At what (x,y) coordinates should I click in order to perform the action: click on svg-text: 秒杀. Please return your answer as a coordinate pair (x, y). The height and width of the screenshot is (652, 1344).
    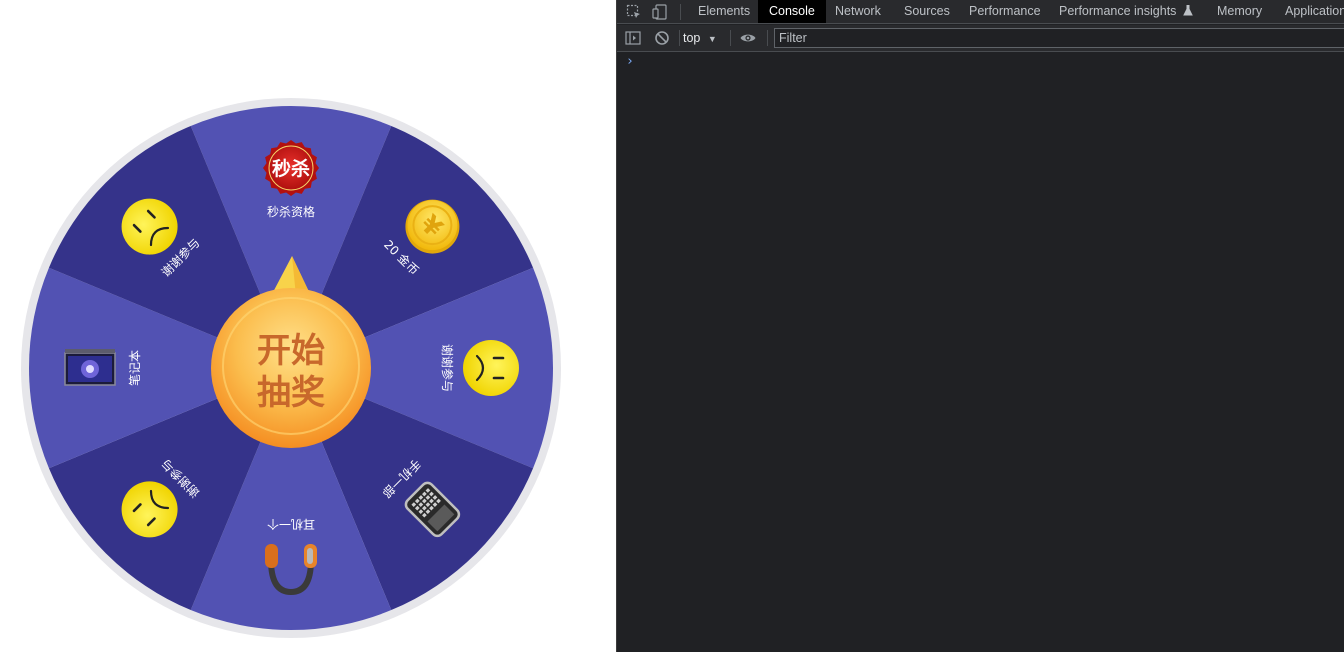
    Looking at the image, I should click on (291, 168).